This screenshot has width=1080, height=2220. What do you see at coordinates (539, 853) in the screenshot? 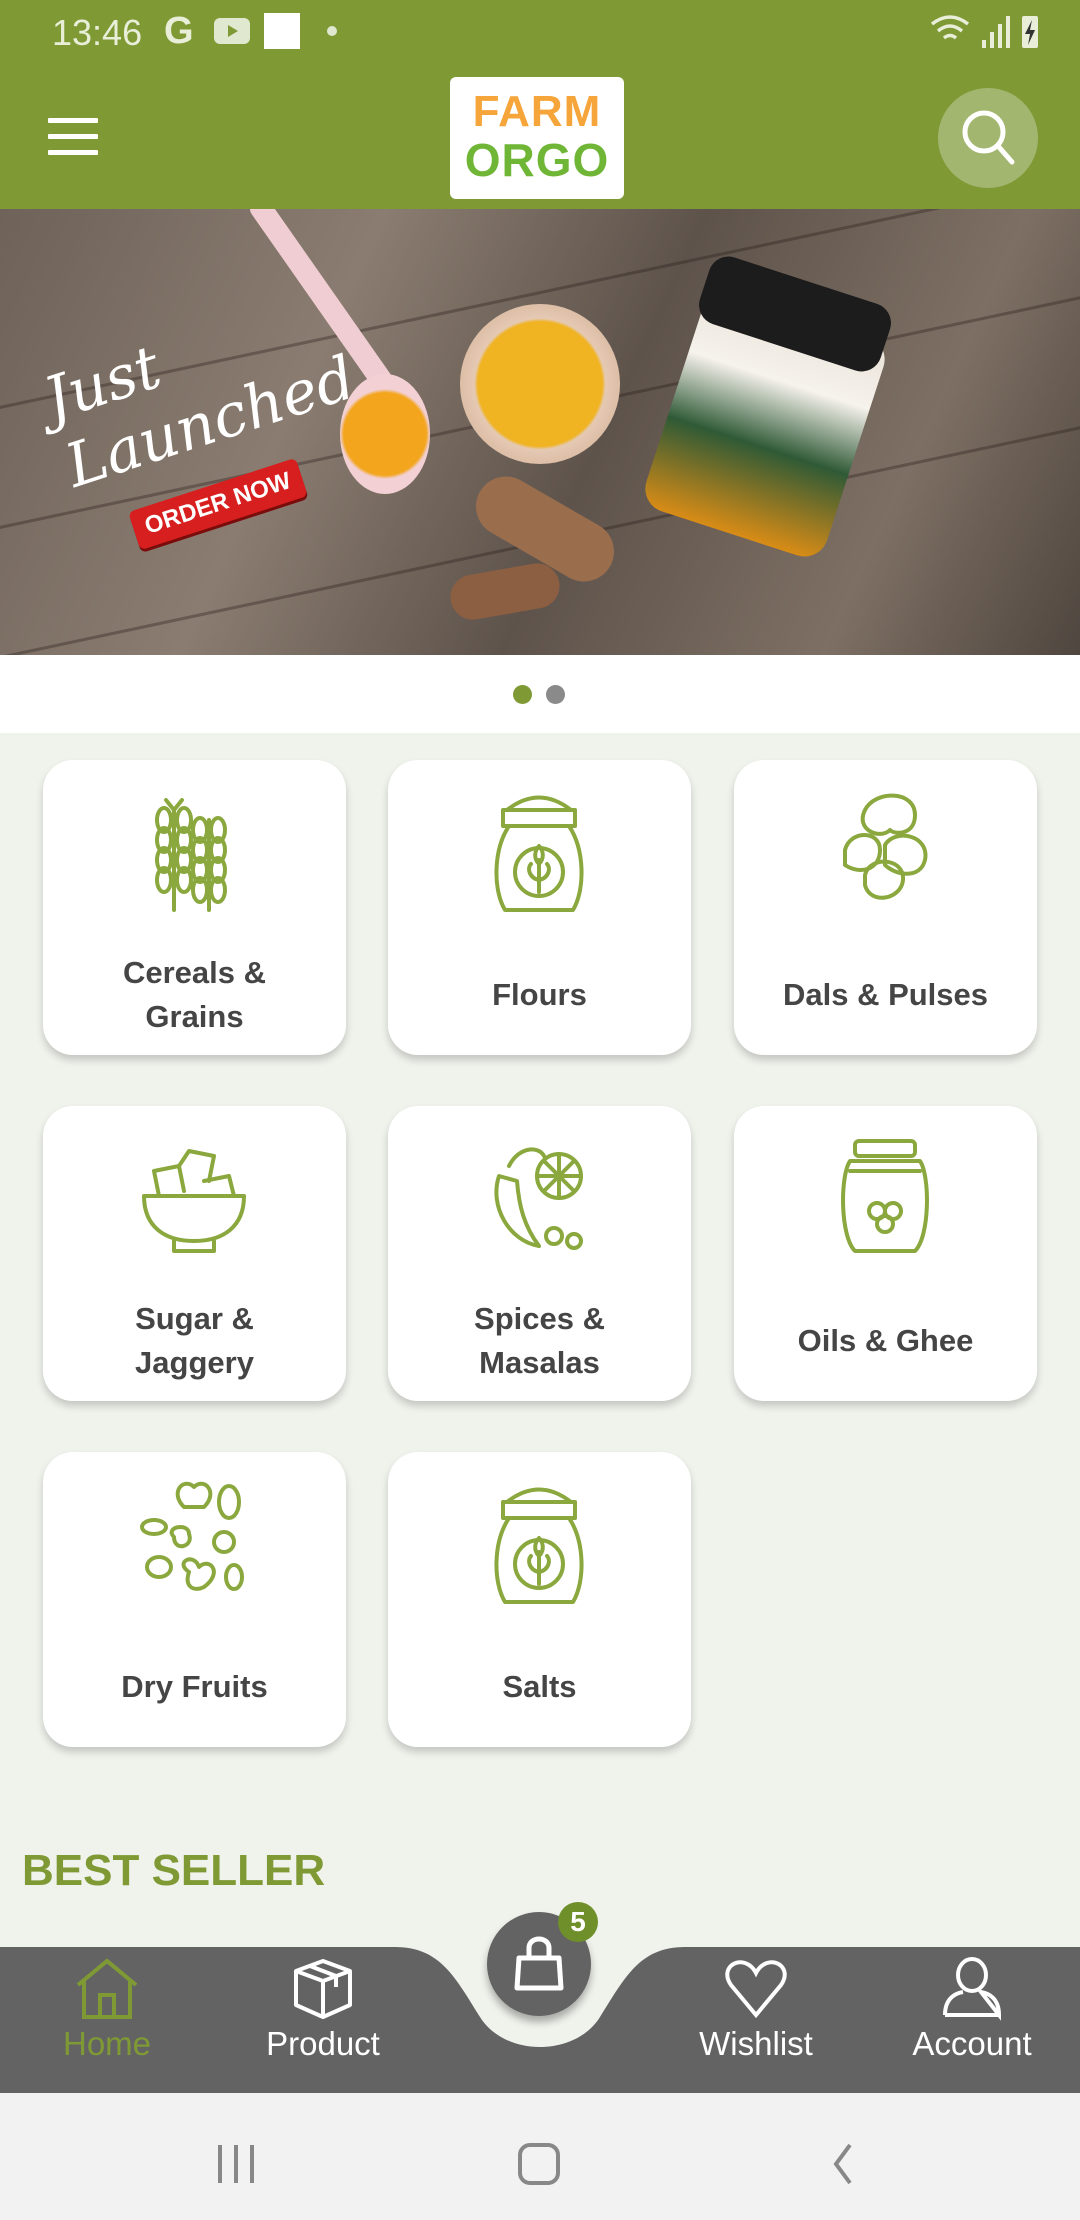
I see `flour-sack-icon` at bounding box center [539, 853].